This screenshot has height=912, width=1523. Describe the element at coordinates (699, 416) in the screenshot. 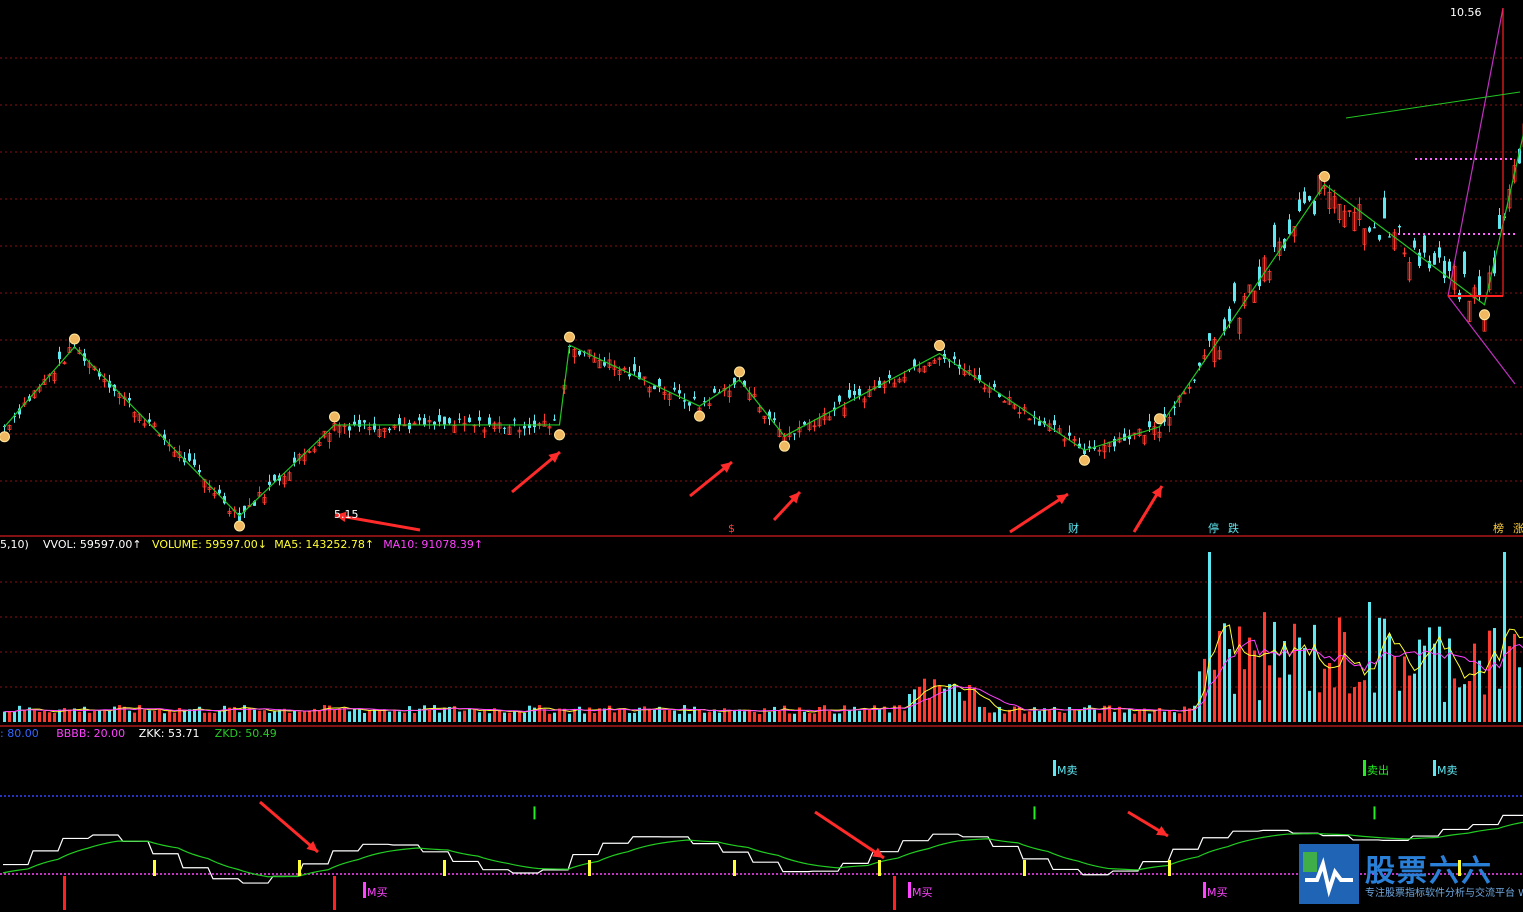

I see `buy-hand-icon` at that location.